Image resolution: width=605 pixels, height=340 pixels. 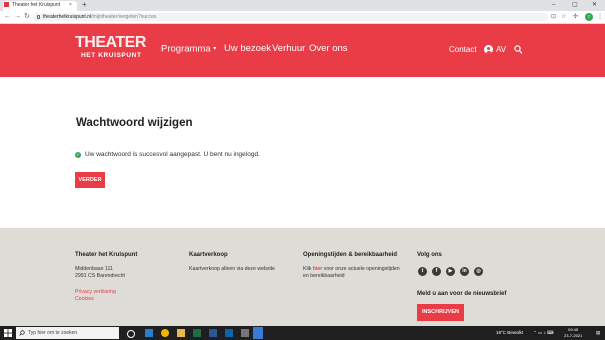 What do you see at coordinates (78, 155) in the screenshot?
I see `check-icon: ✓` at bounding box center [78, 155].